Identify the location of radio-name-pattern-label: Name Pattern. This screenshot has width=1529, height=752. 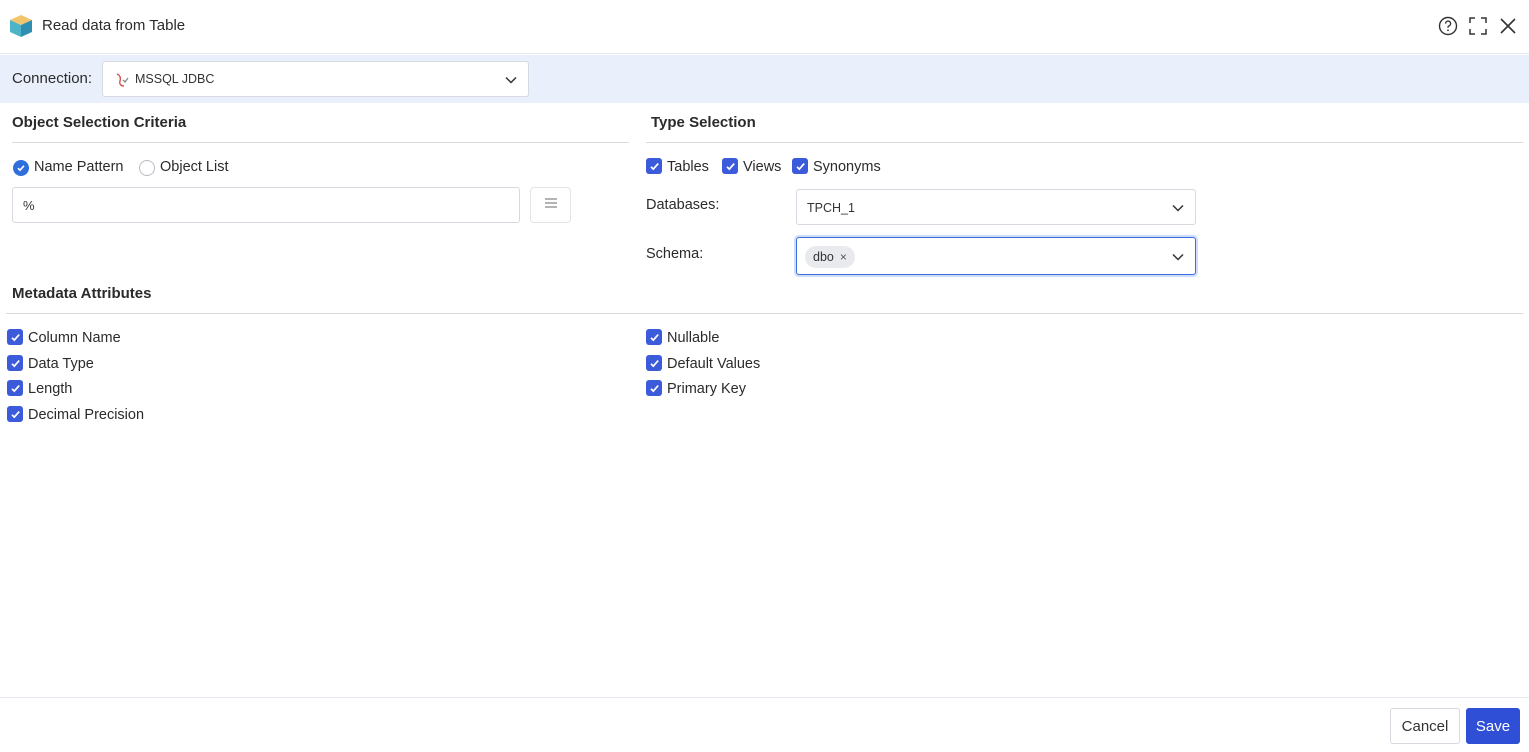
(79, 167).